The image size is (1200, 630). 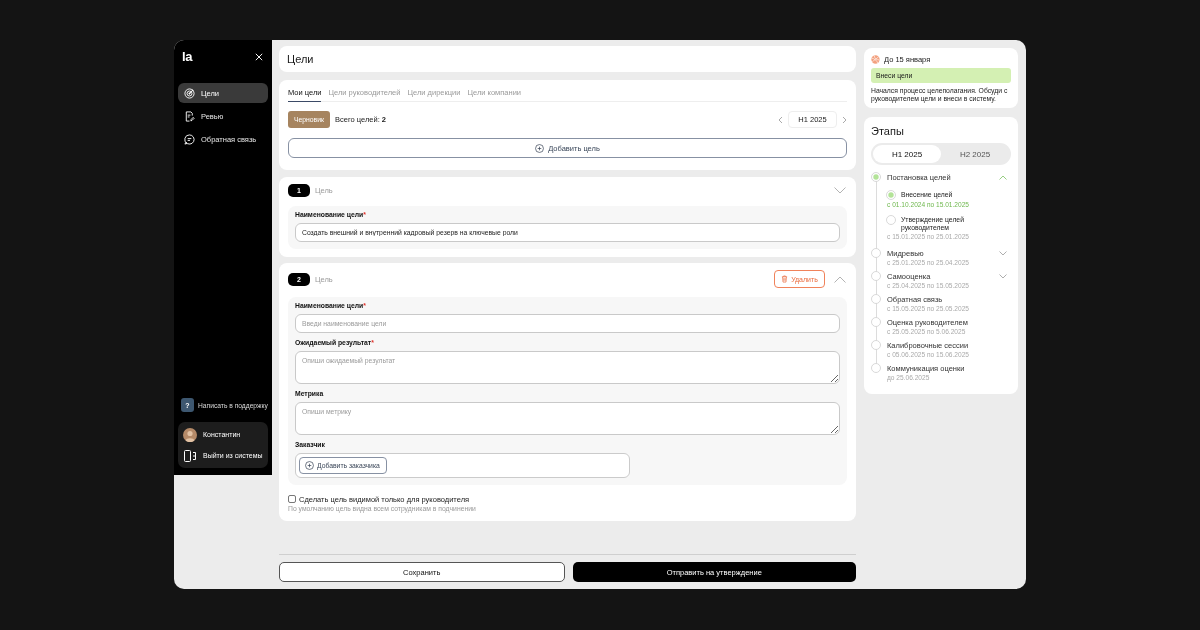 I want to click on logout-icon, so click(x=190, y=455).